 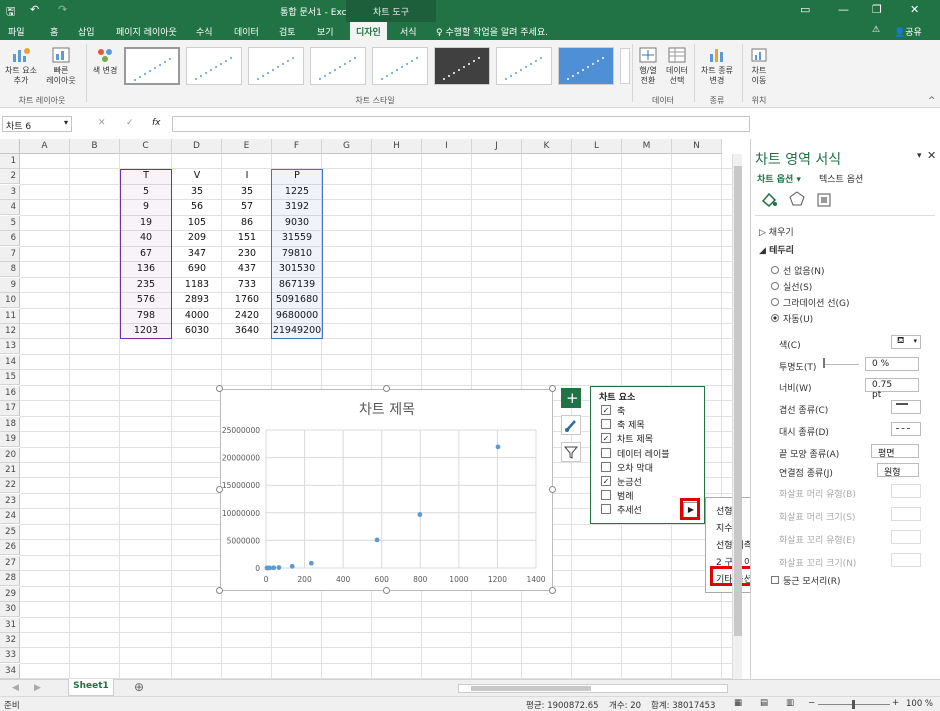 I want to click on tab-file: 파일, so click(x=16, y=31).